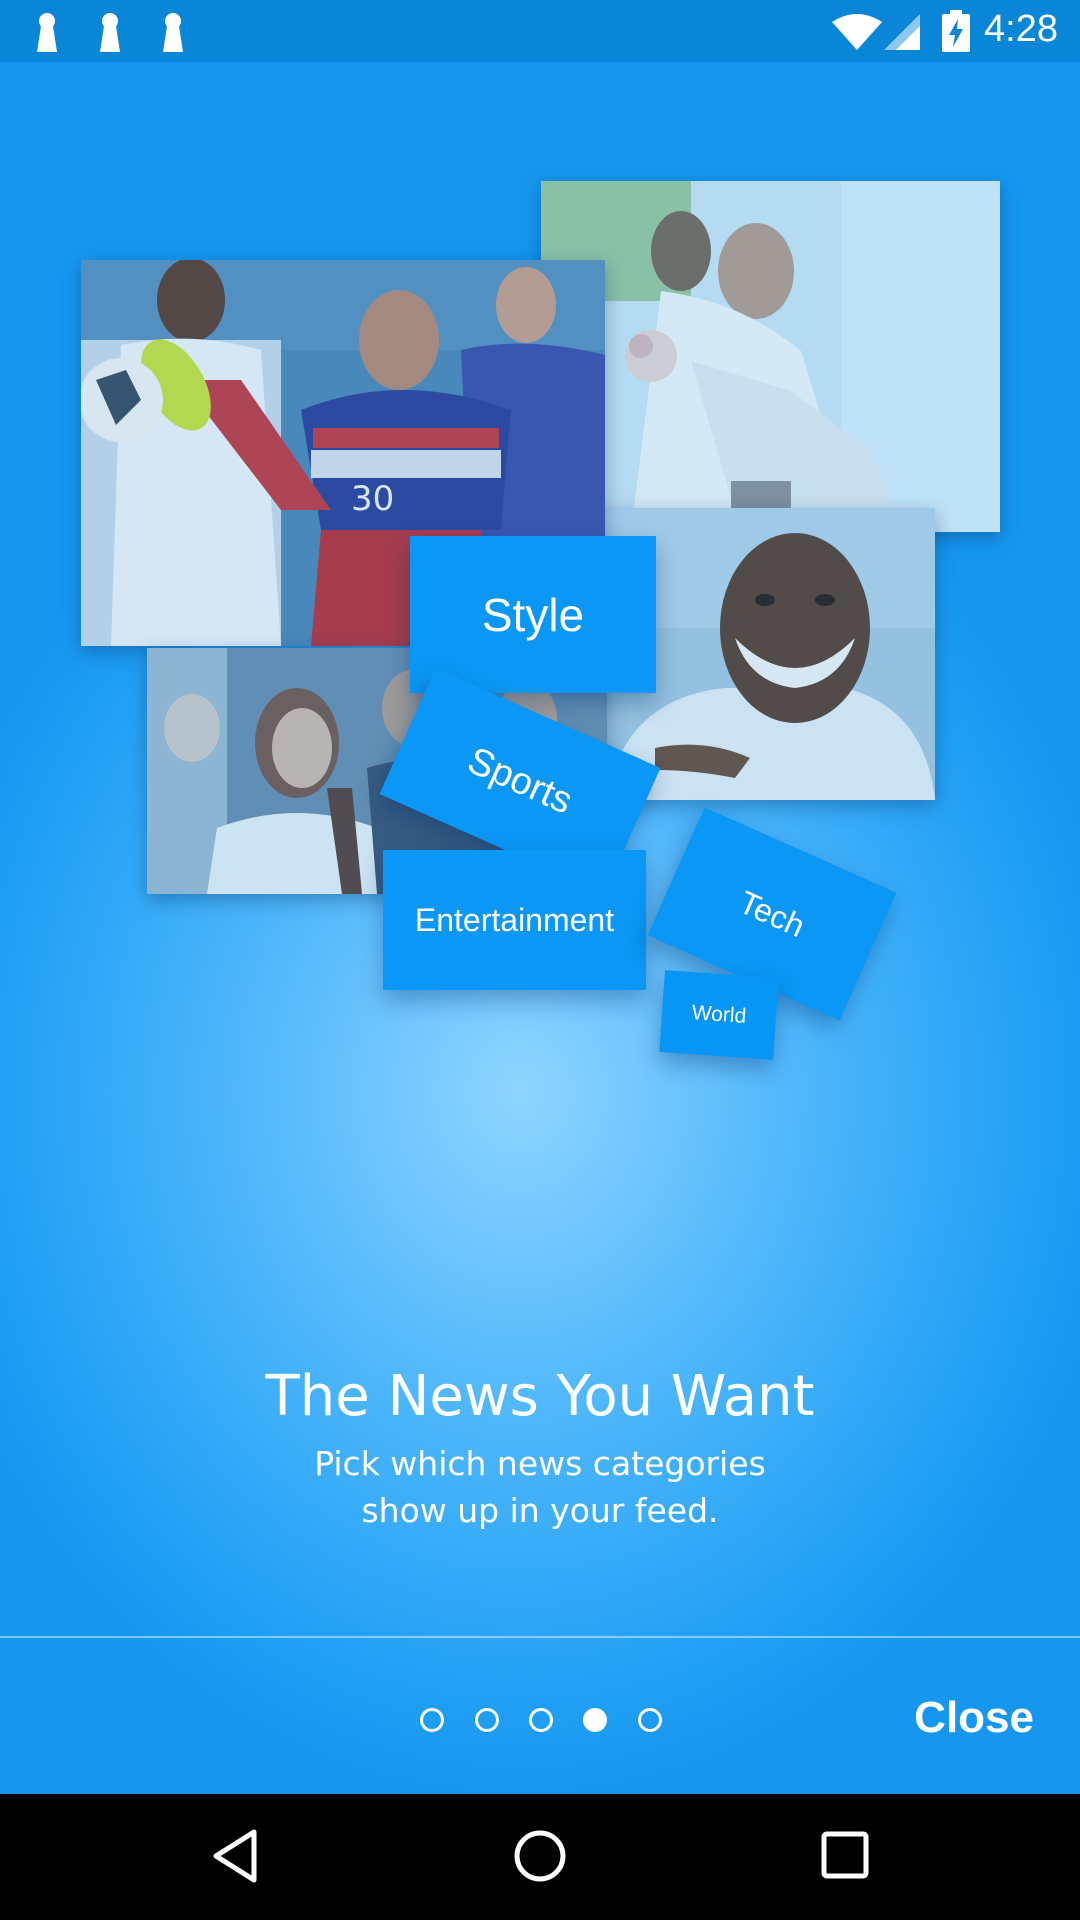 This screenshot has height=1920, width=1080. What do you see at coordinates (772, 913) in the screenshot?
I see `category-label-tech: Tech` at bounding box center [772, 913].